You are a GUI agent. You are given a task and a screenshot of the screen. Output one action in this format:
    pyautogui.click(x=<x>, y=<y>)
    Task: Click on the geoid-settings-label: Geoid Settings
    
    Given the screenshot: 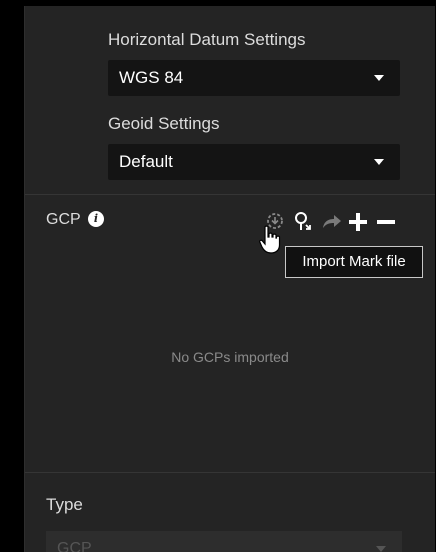 What is the action you would take?
    pyautogui.click(x=164, y=123)
    